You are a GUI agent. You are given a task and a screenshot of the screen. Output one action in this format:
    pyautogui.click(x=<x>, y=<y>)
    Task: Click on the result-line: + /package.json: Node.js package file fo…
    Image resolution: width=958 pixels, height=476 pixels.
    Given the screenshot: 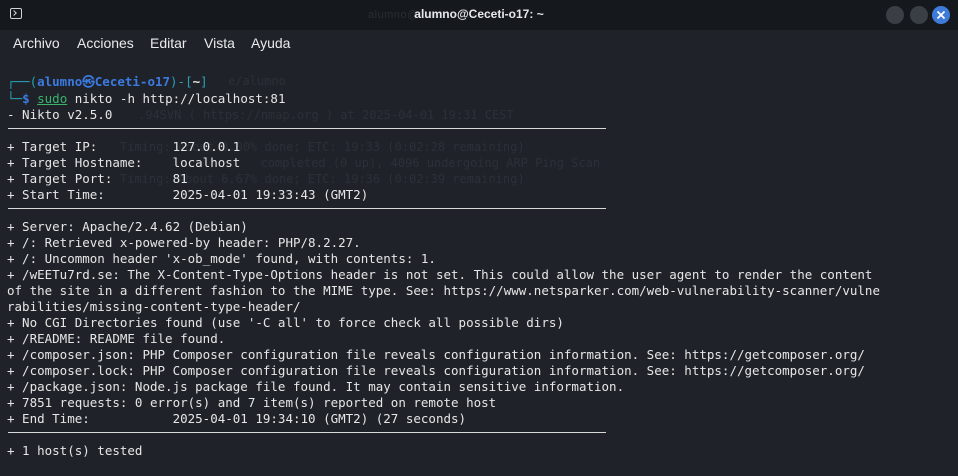 What is the action you would take?
    pyautogui.click(x=316, y=386)
    